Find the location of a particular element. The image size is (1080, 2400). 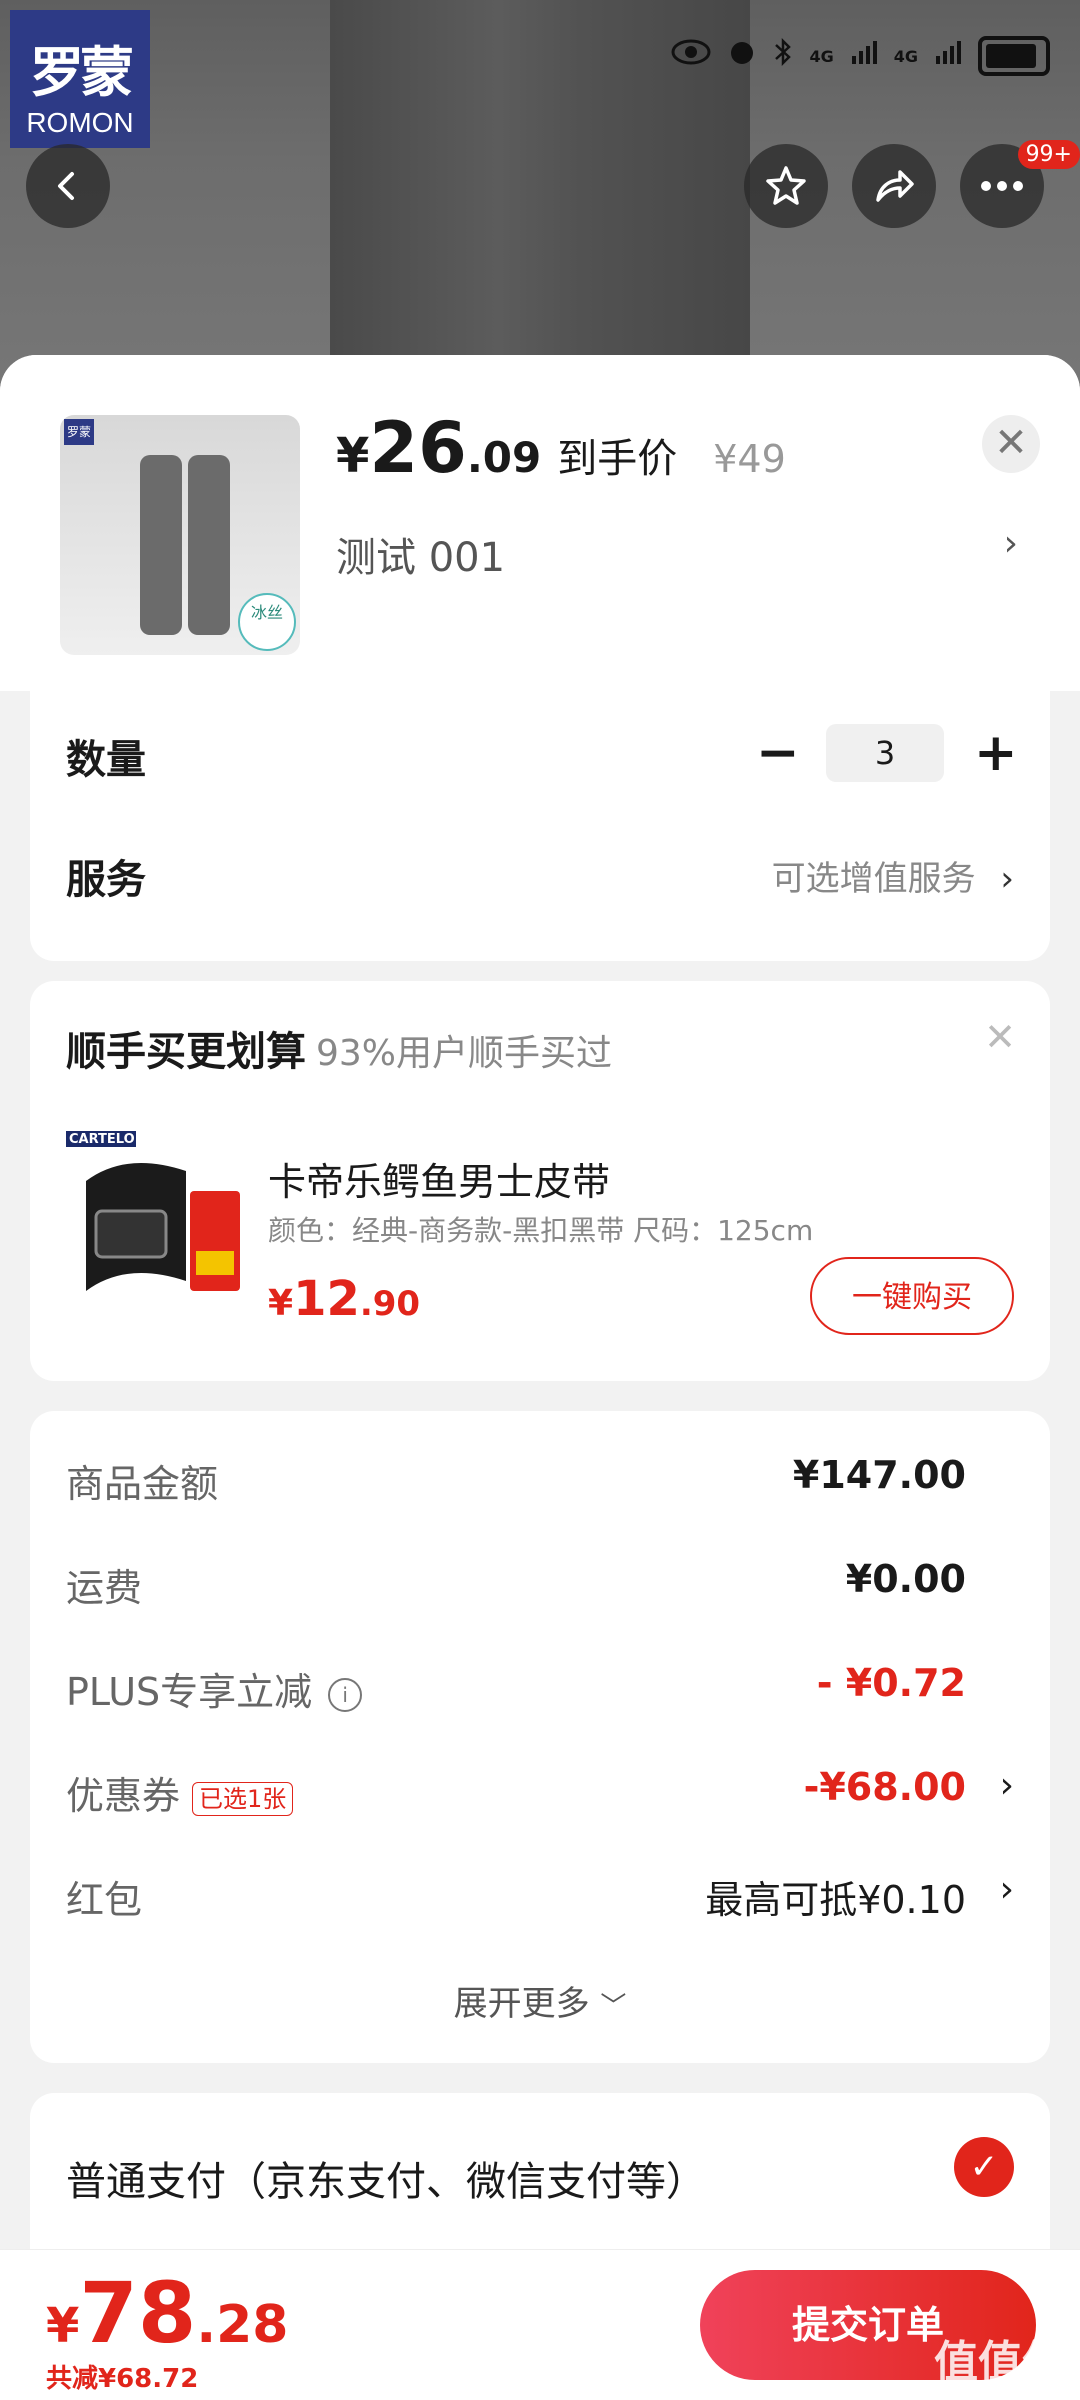

bluetooth-icon is located at coordinates (783, 56).